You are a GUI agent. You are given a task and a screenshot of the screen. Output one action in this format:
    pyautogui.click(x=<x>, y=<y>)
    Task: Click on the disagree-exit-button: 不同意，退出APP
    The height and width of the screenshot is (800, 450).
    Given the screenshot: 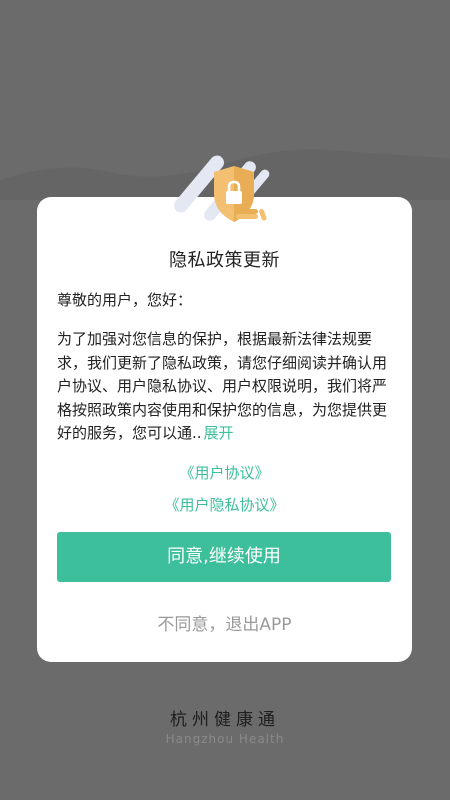 What is the action you would take?
    pyautogui.click(x=224, y=622)
    